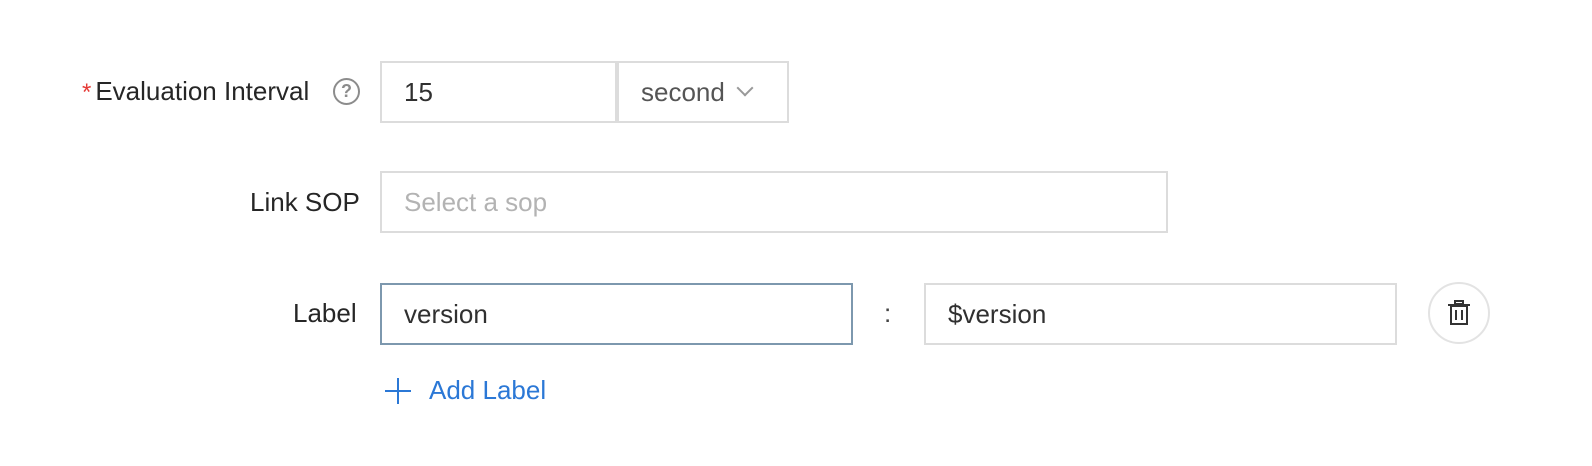  What do you see at coordinates (346, 91) in the screenshot?
I see `help-icon: ?` at bounding box center [346, 91].